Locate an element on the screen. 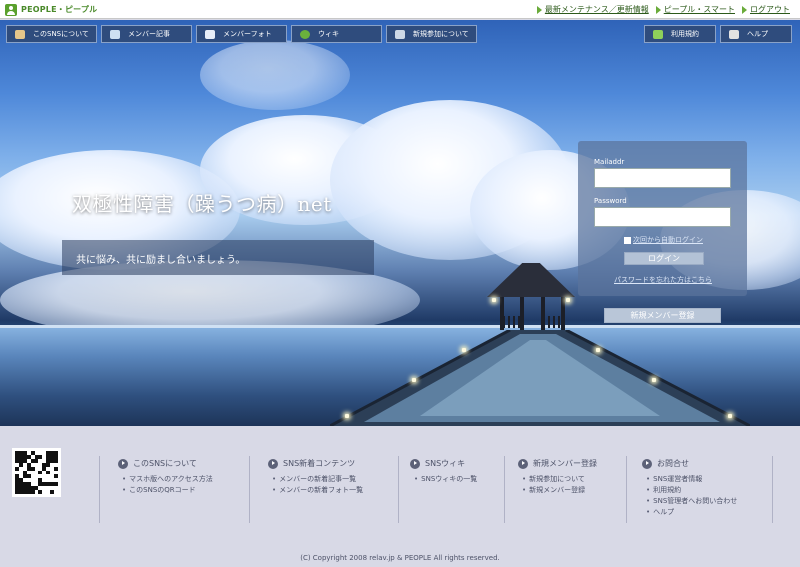  footer-link: 新規メンバー登録 is located at coordinates (559, 490).